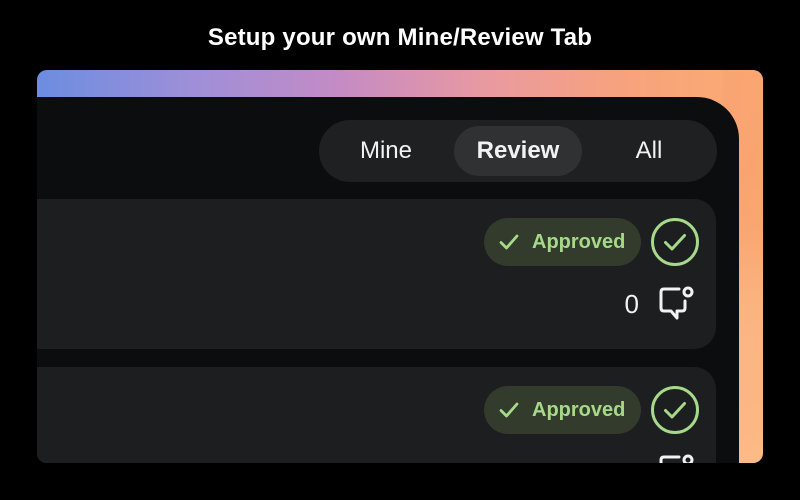 The width and height of the screenshot is (800, 500). I want to click on tab-all: All, so click(649, 151).